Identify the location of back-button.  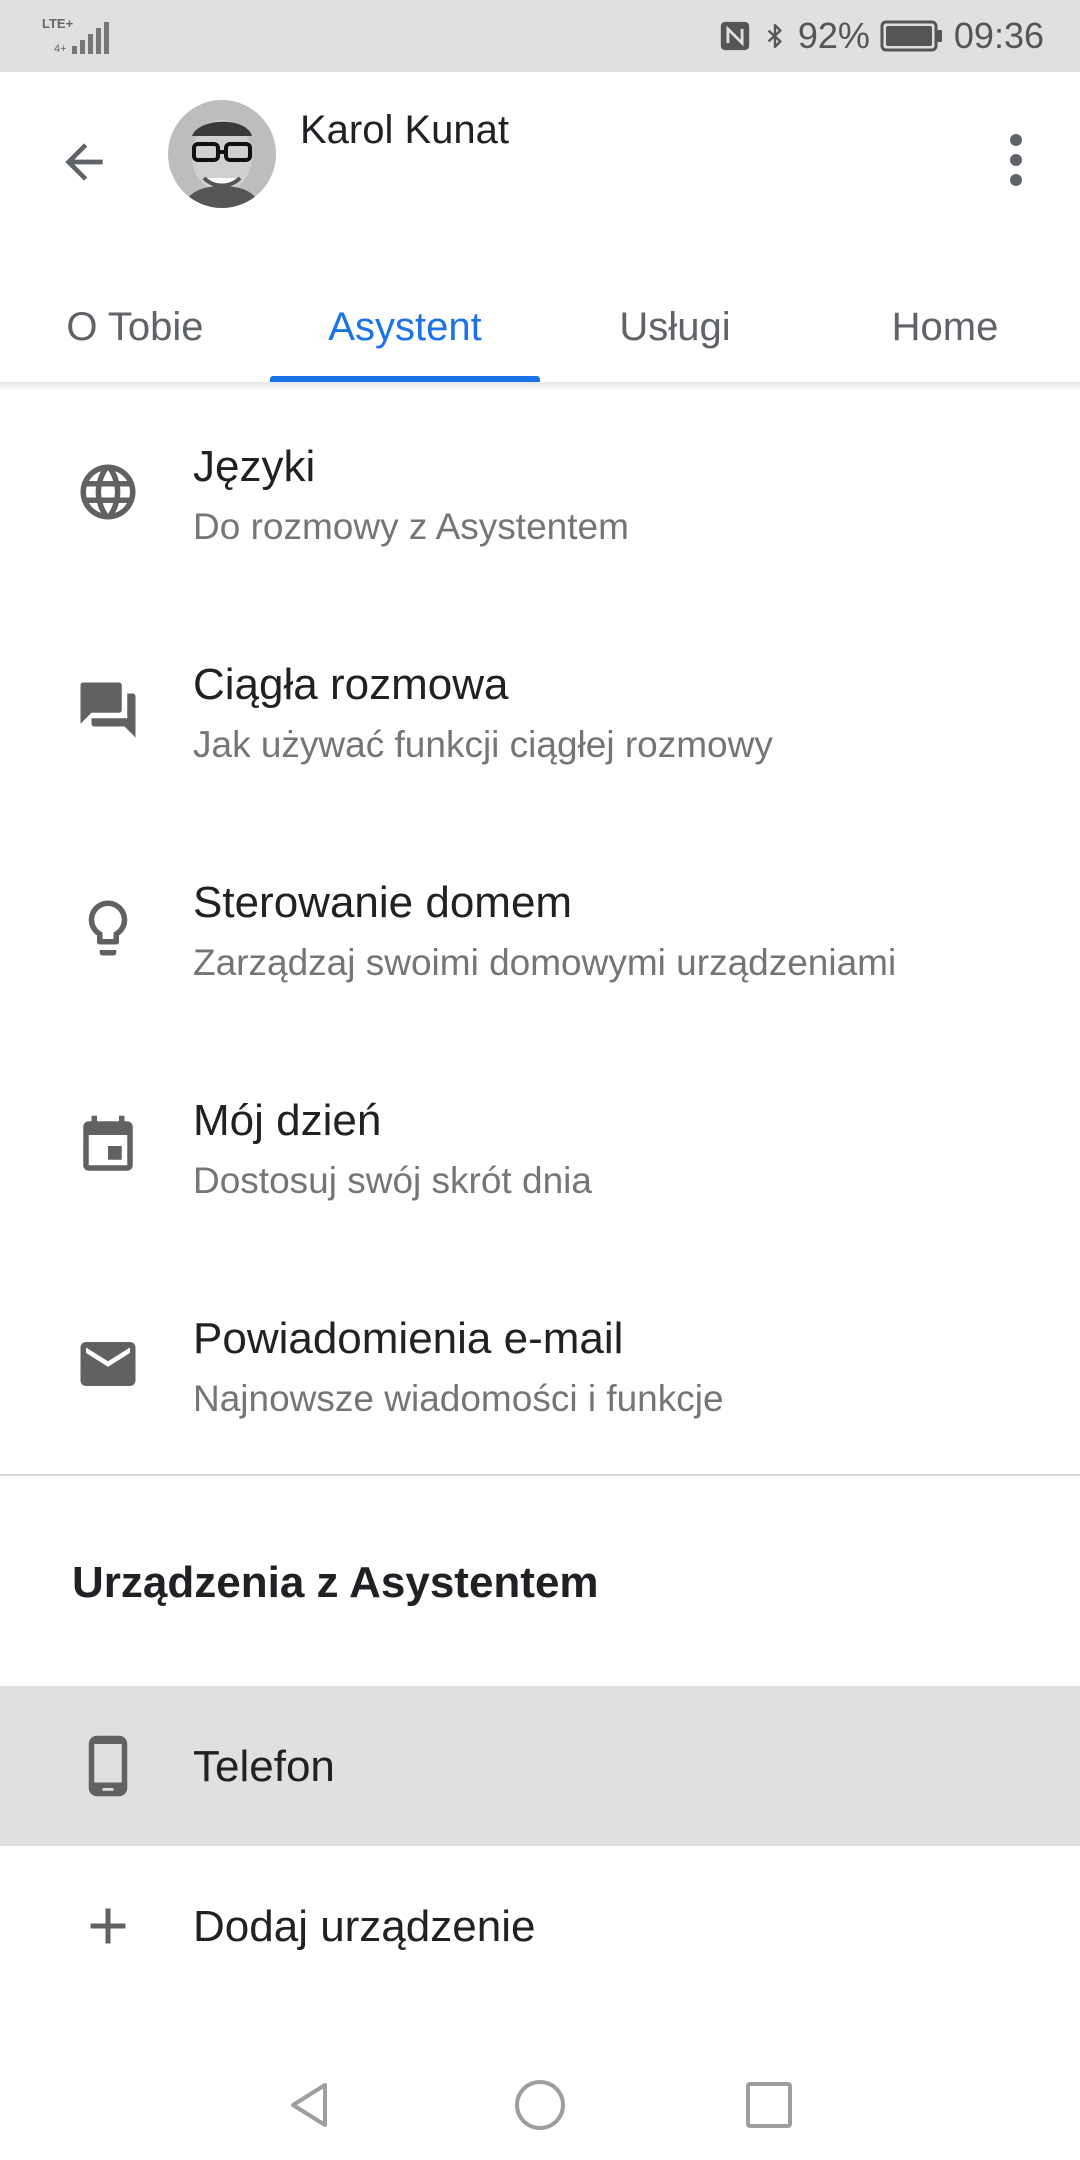
(84, 162).